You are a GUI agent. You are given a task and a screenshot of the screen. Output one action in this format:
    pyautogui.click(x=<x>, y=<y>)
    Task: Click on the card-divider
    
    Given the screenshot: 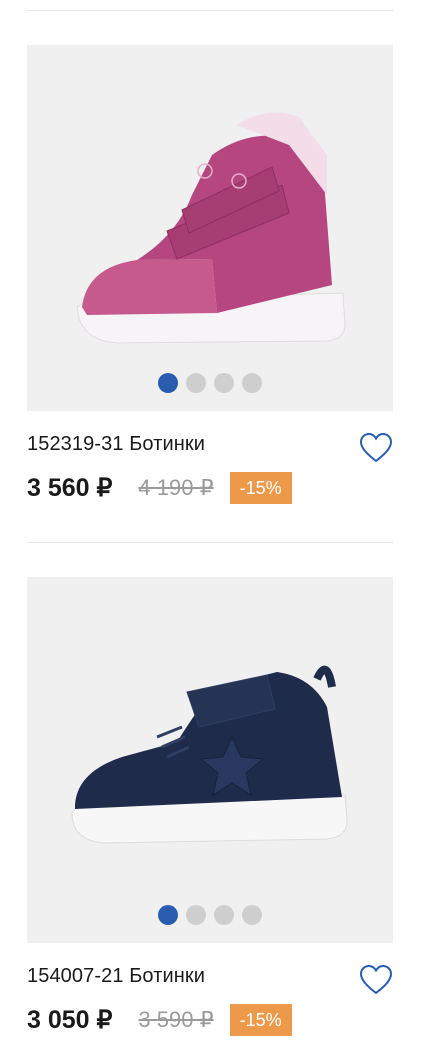 What is the action you would take?
    pyautogui.click(x=210, y=542)
    